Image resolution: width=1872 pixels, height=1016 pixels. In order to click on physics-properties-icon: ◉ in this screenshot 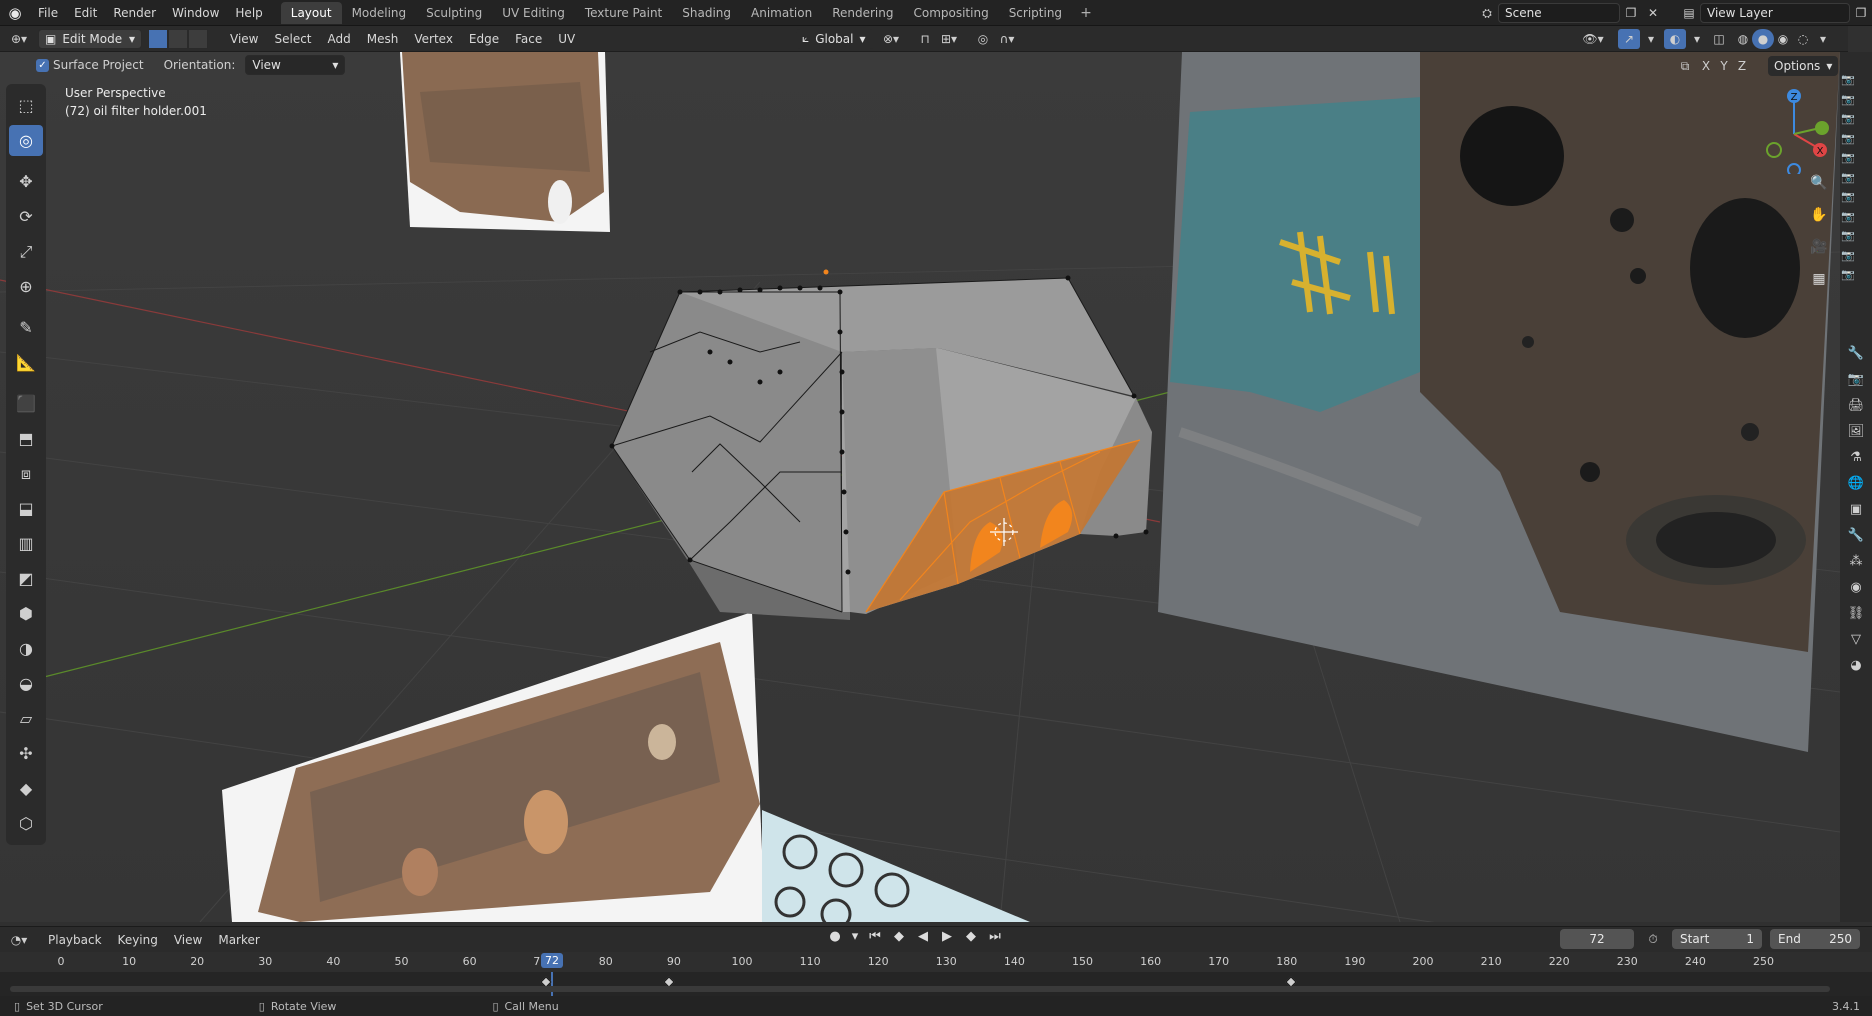, I will do `click(1856, 587)`.